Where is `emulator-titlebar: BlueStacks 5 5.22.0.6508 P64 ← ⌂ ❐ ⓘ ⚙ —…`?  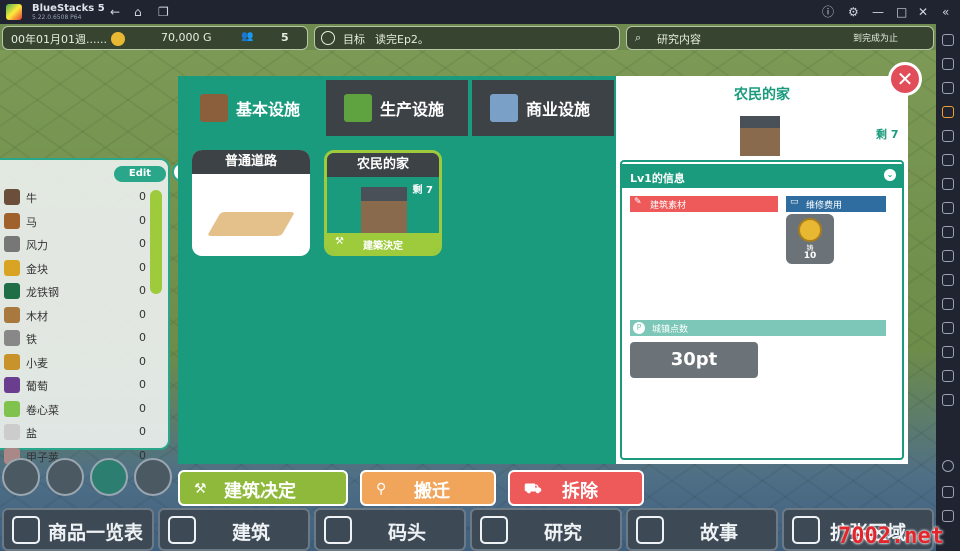 emulator-titlebar: BlueStacks 5 5.22.0.6508 P64 ← ⌂ ❐ ⓘ ⚙ —… is located at coordinates (480, 12).